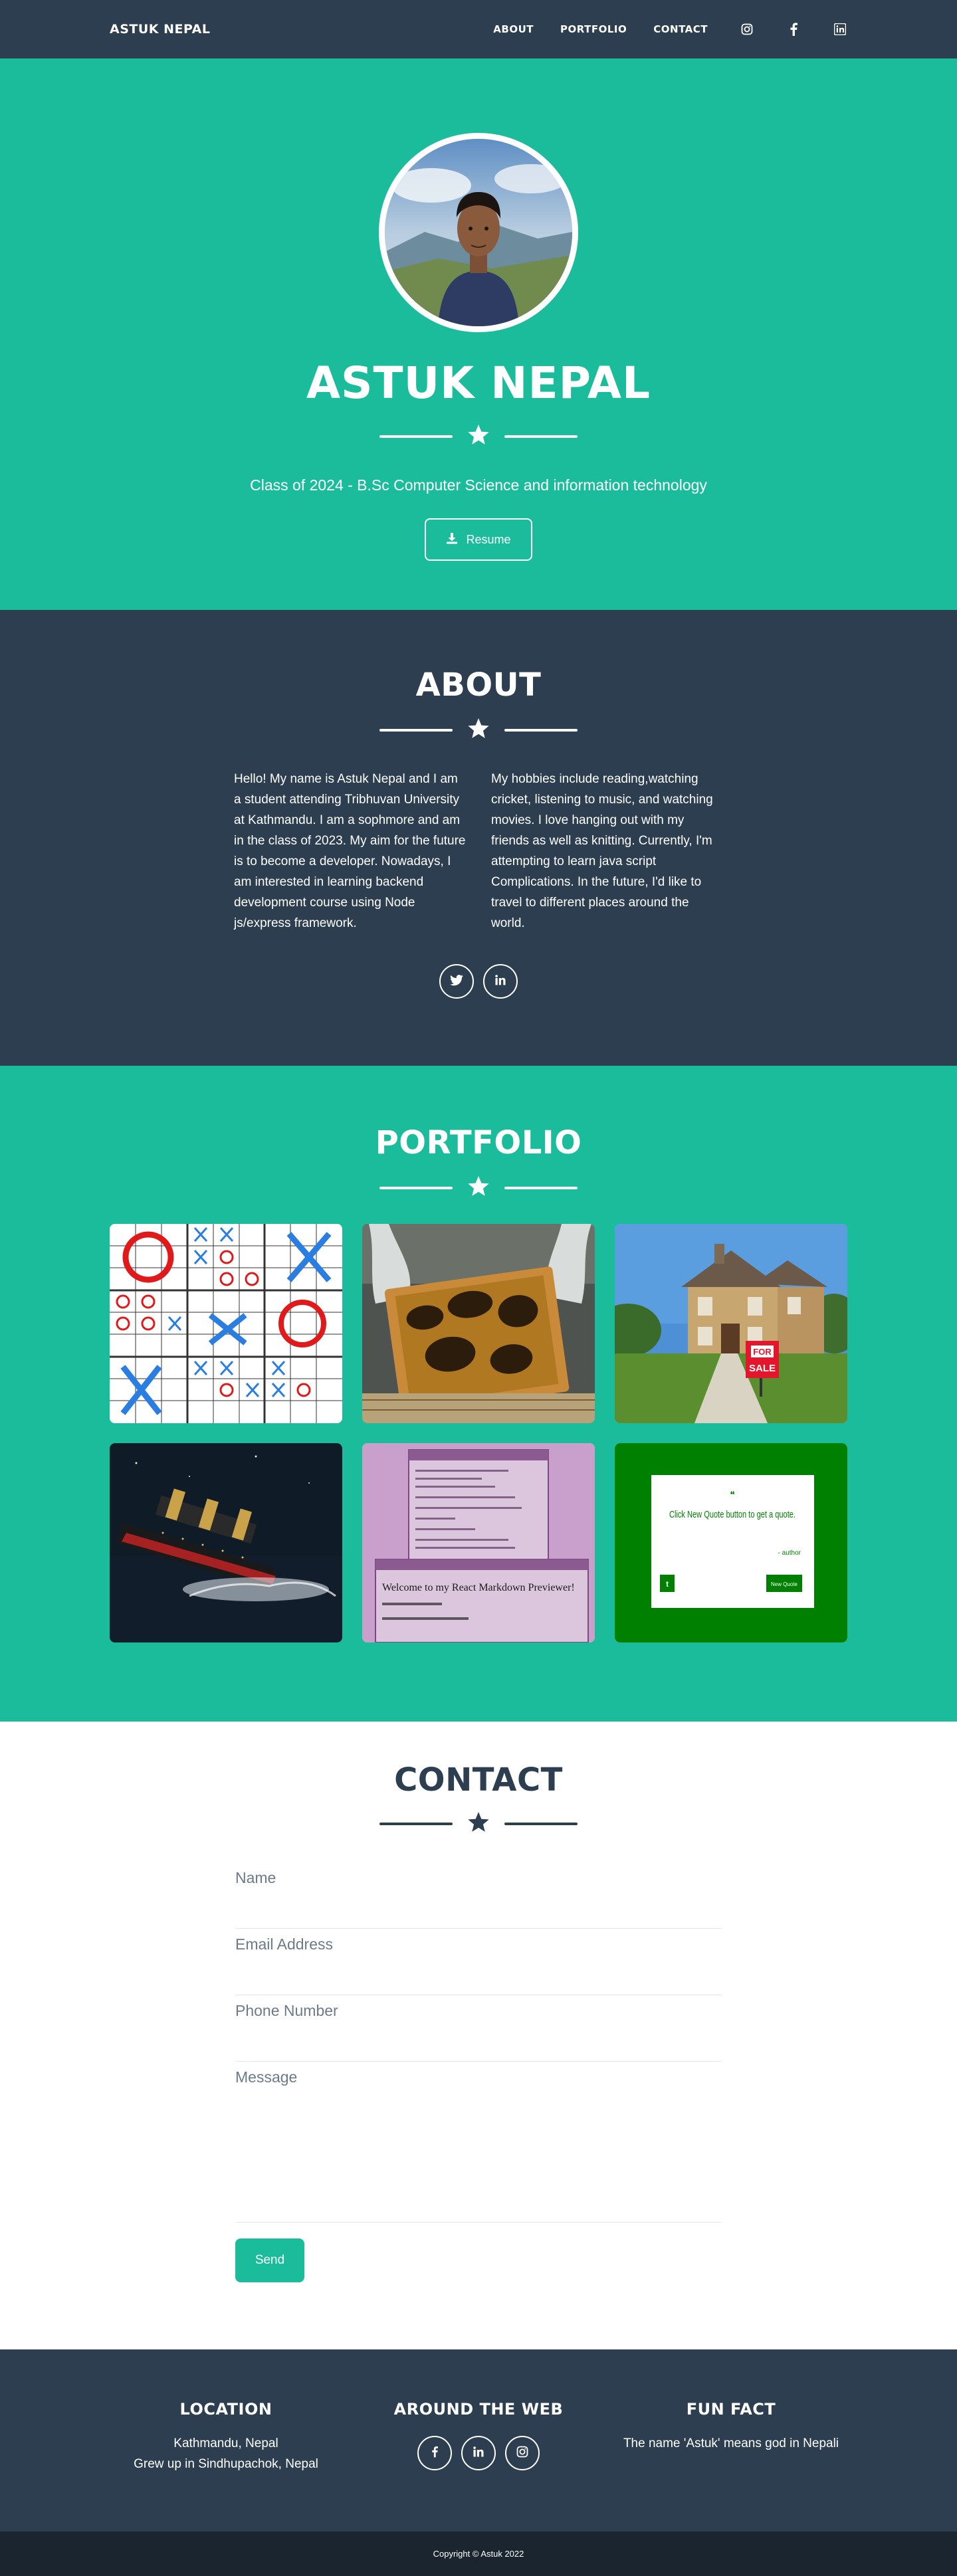 This screenshot has height=2576, width=957. What do you see at coordinates (225, 2443) in the screenshot?
I see `location-line-1: Kathmandu, Nepal` at bounding box center [225, 2443].